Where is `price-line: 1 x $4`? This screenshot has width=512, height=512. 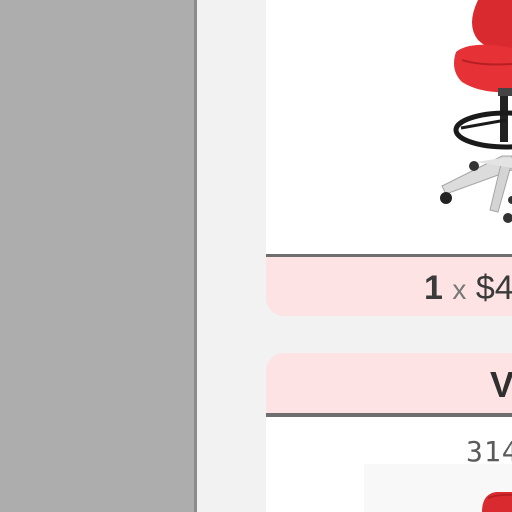
price-line: 1 x $4 is located at coordinates (468, 288).